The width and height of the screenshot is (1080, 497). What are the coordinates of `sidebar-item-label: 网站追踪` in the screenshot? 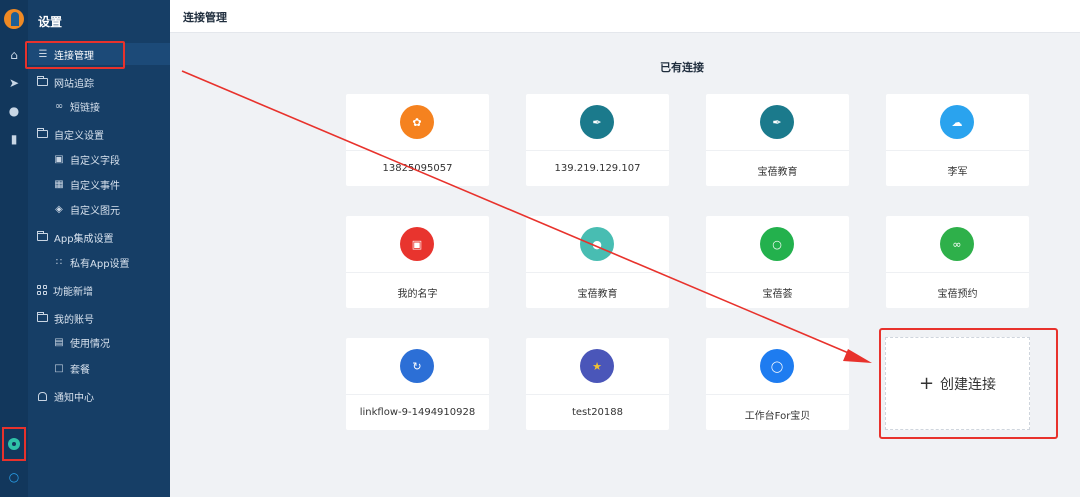 It's located at (74, 84).